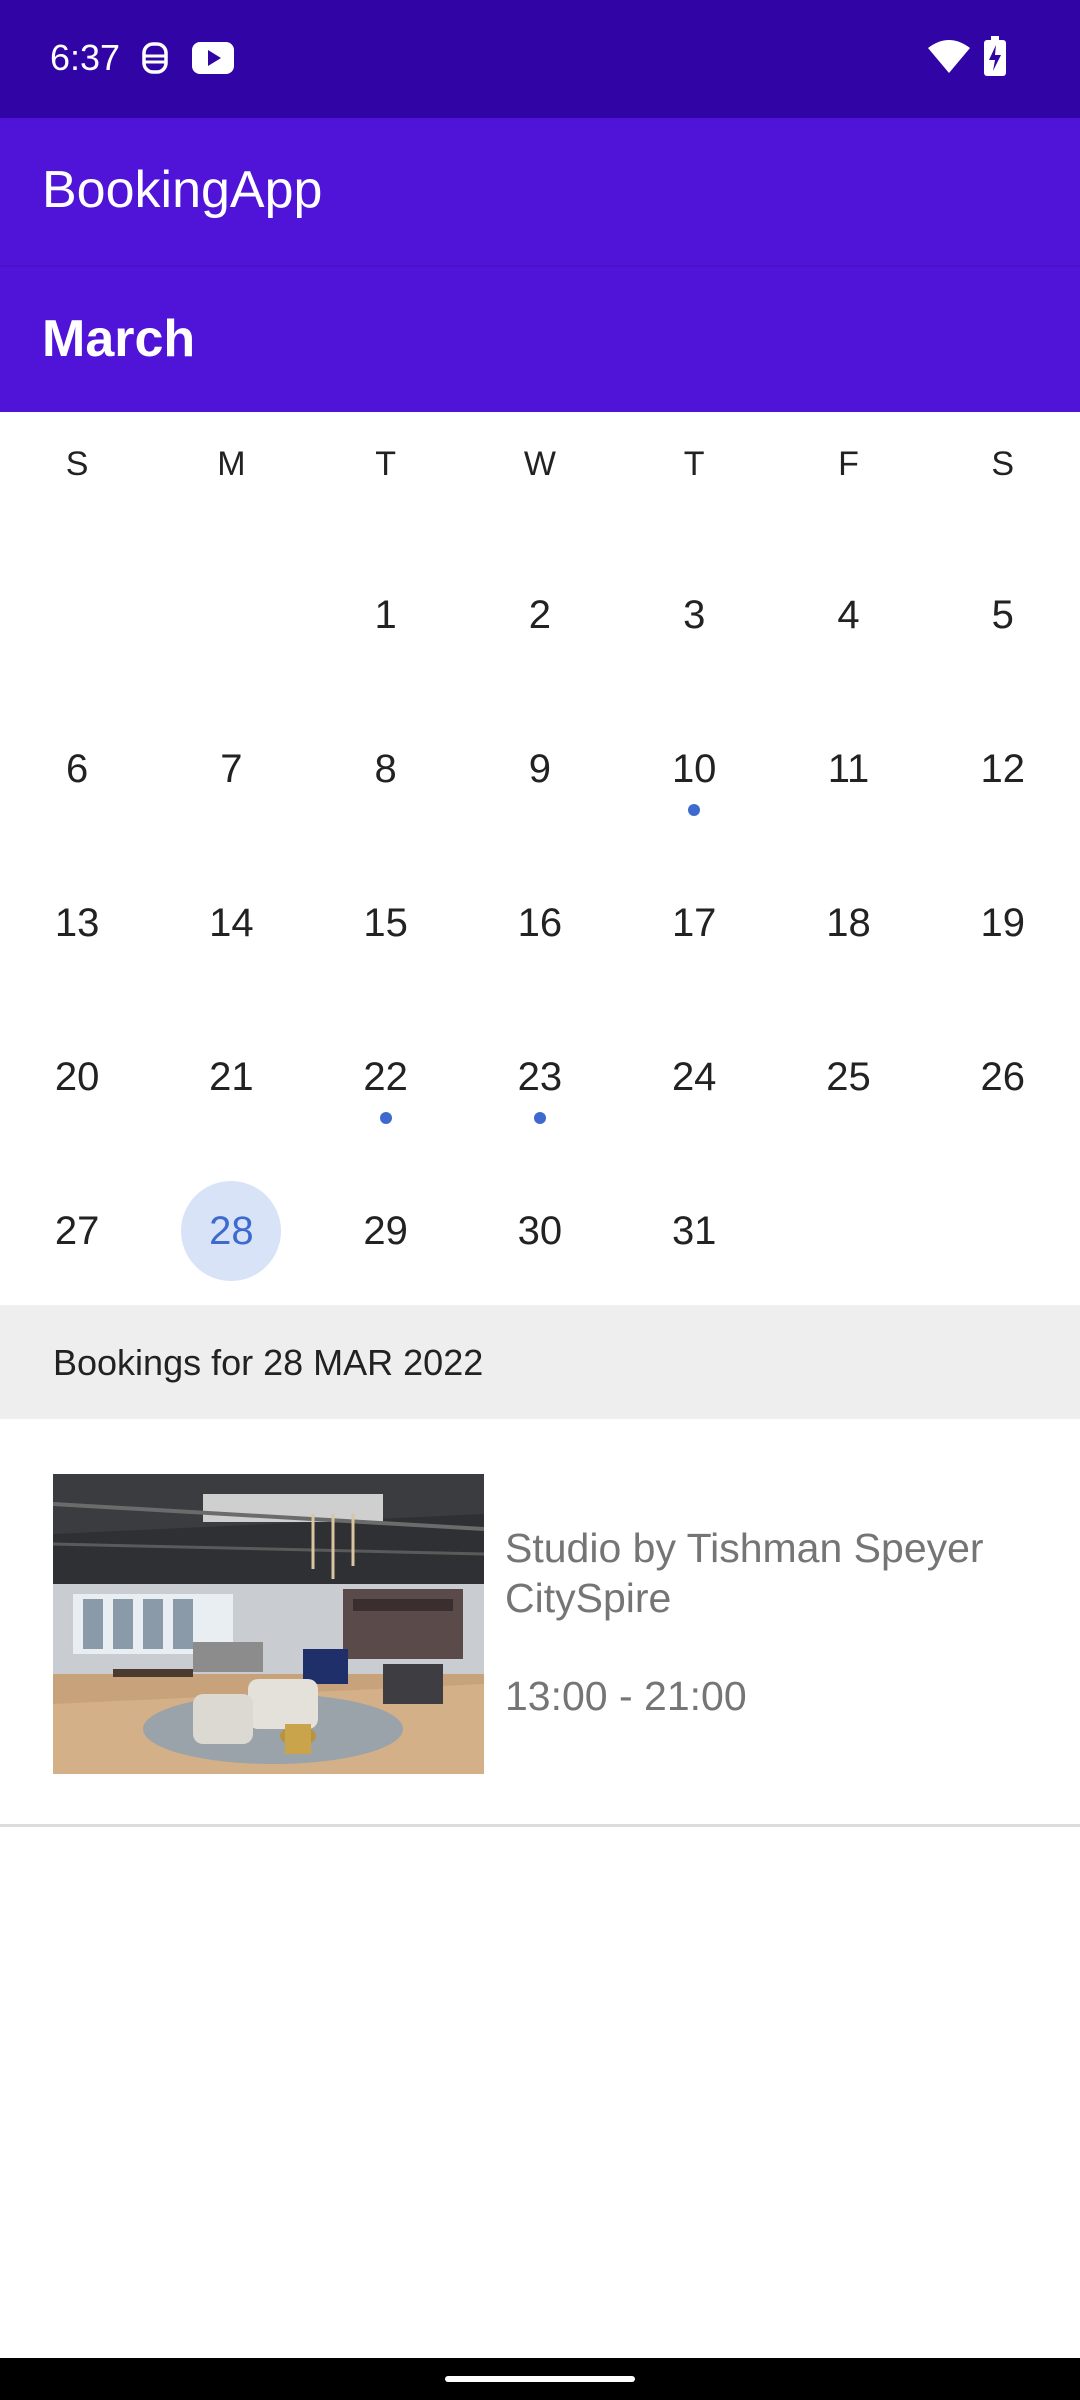 The width and height of the screenshot is (1080, 2400). I want to click on calendar-day: 28, so click(231, 1231).